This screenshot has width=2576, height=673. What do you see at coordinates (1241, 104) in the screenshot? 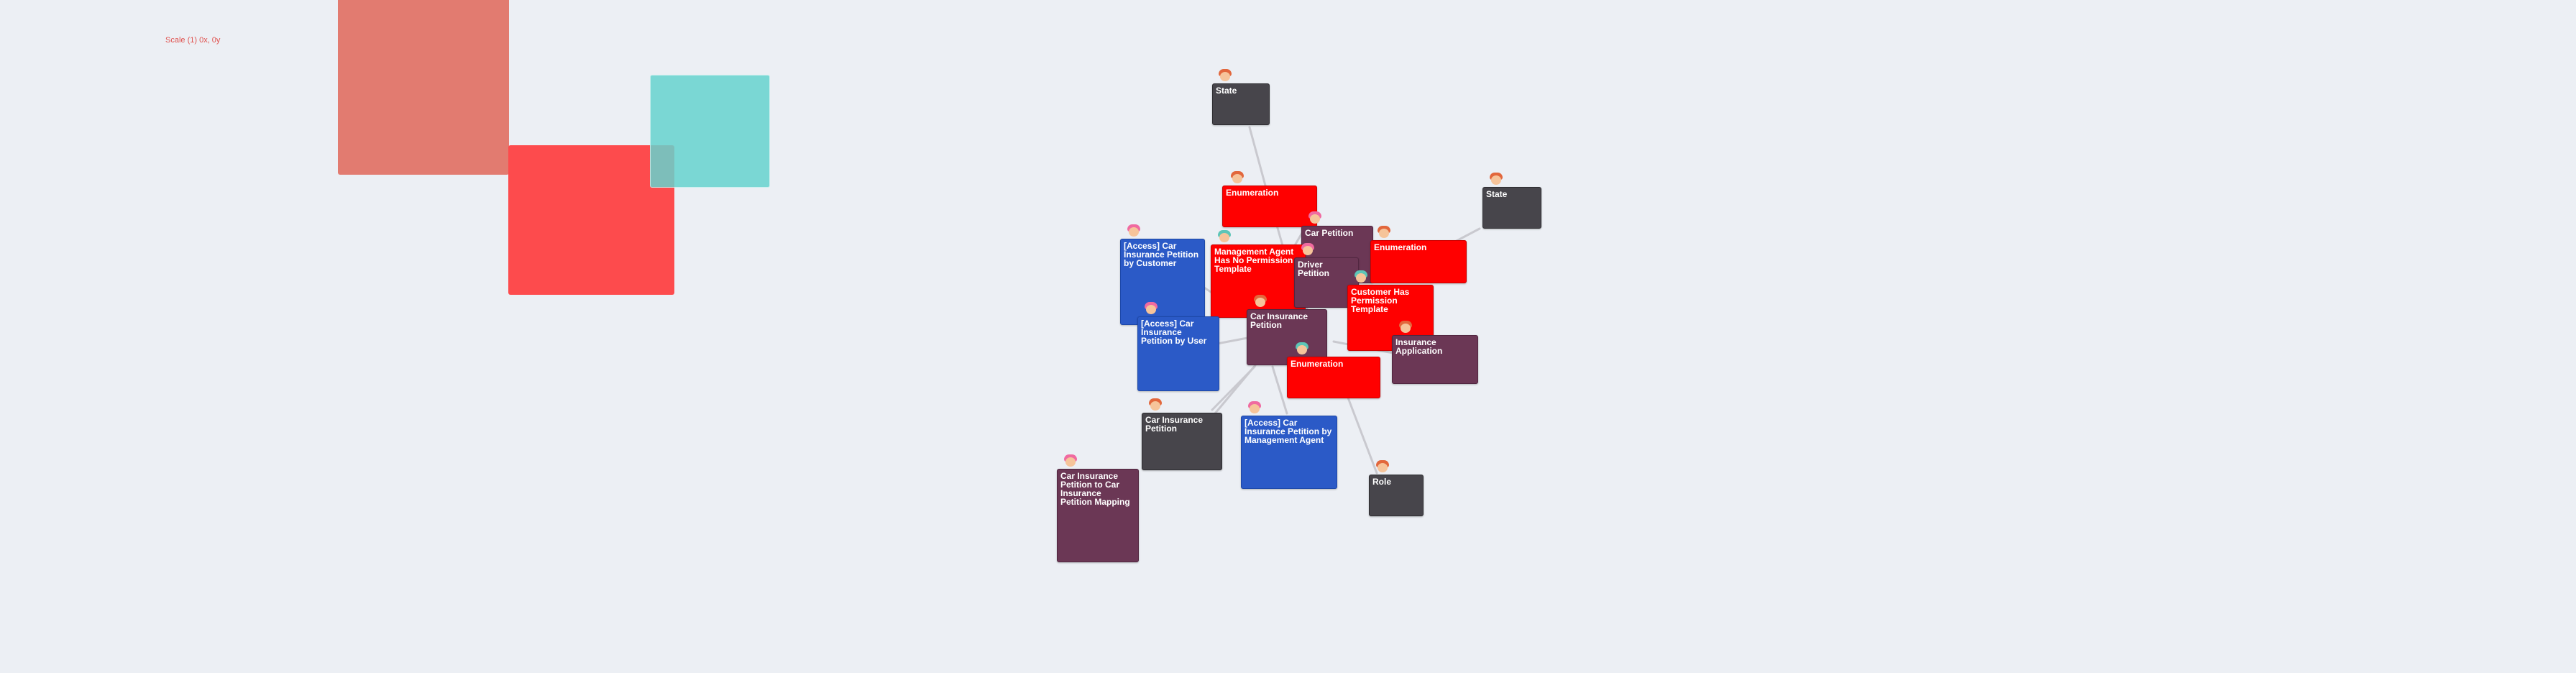
I see `node-state-top: State` at bounding box center [1241, 104].